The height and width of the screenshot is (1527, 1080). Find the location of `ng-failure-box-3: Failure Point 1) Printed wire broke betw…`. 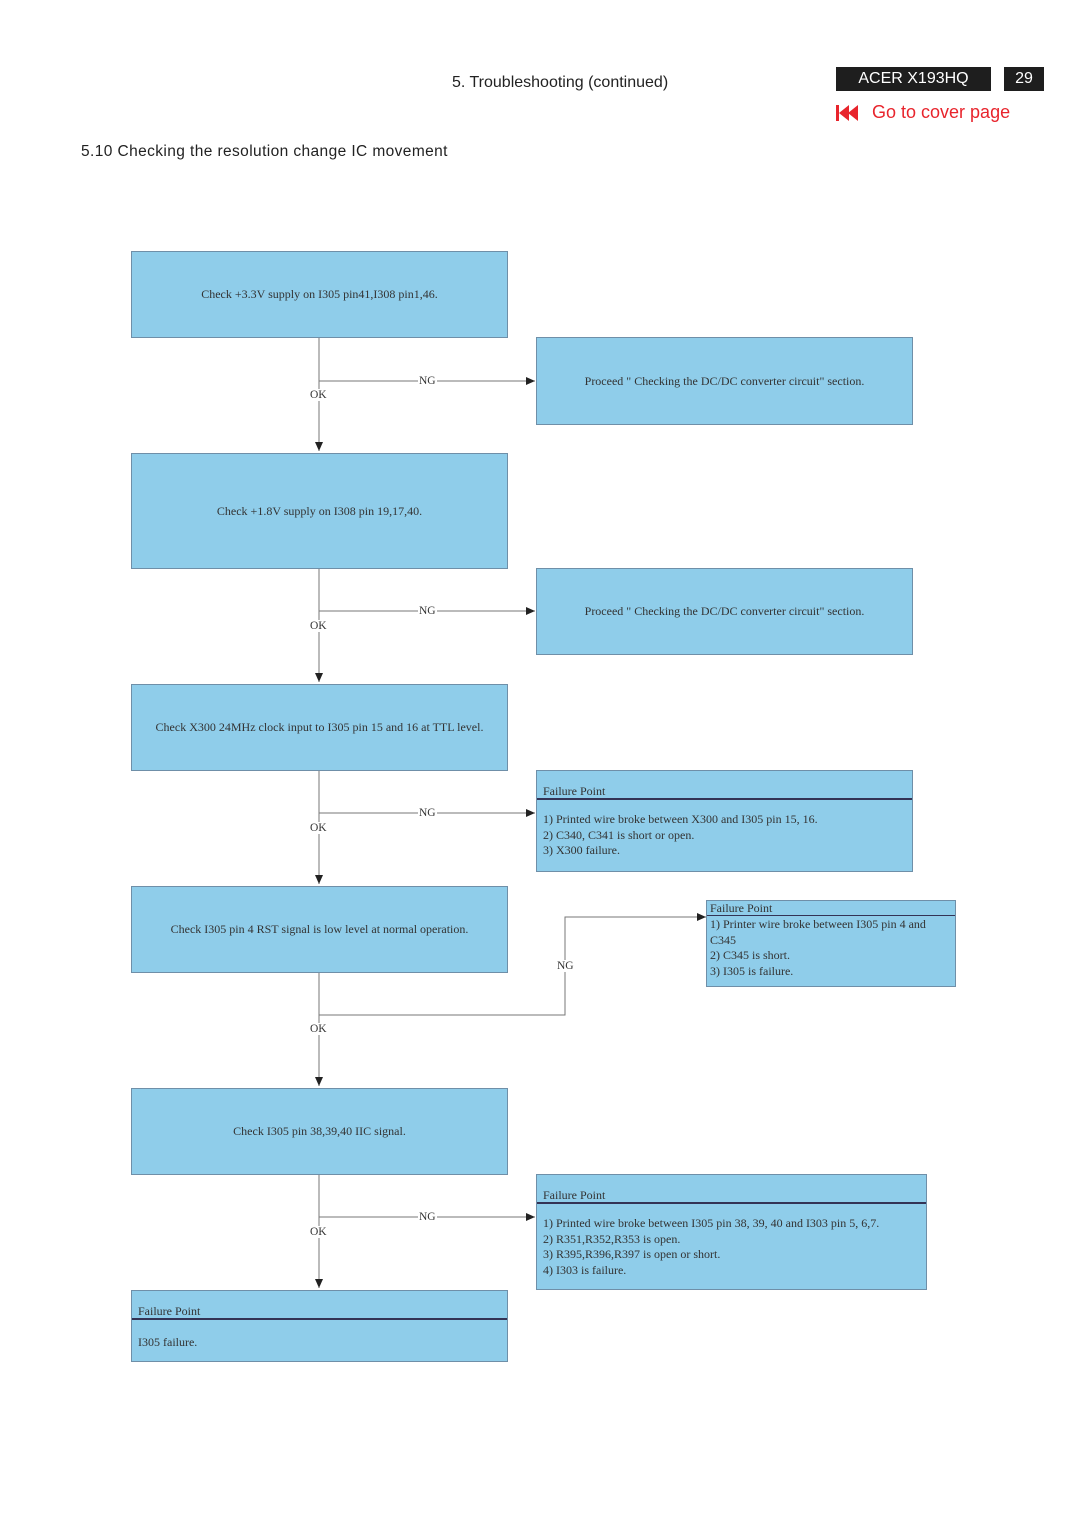

ng-failure-box-3: Failure Point 1) Printed wire broke betw… is located at coordinates (724, 821).